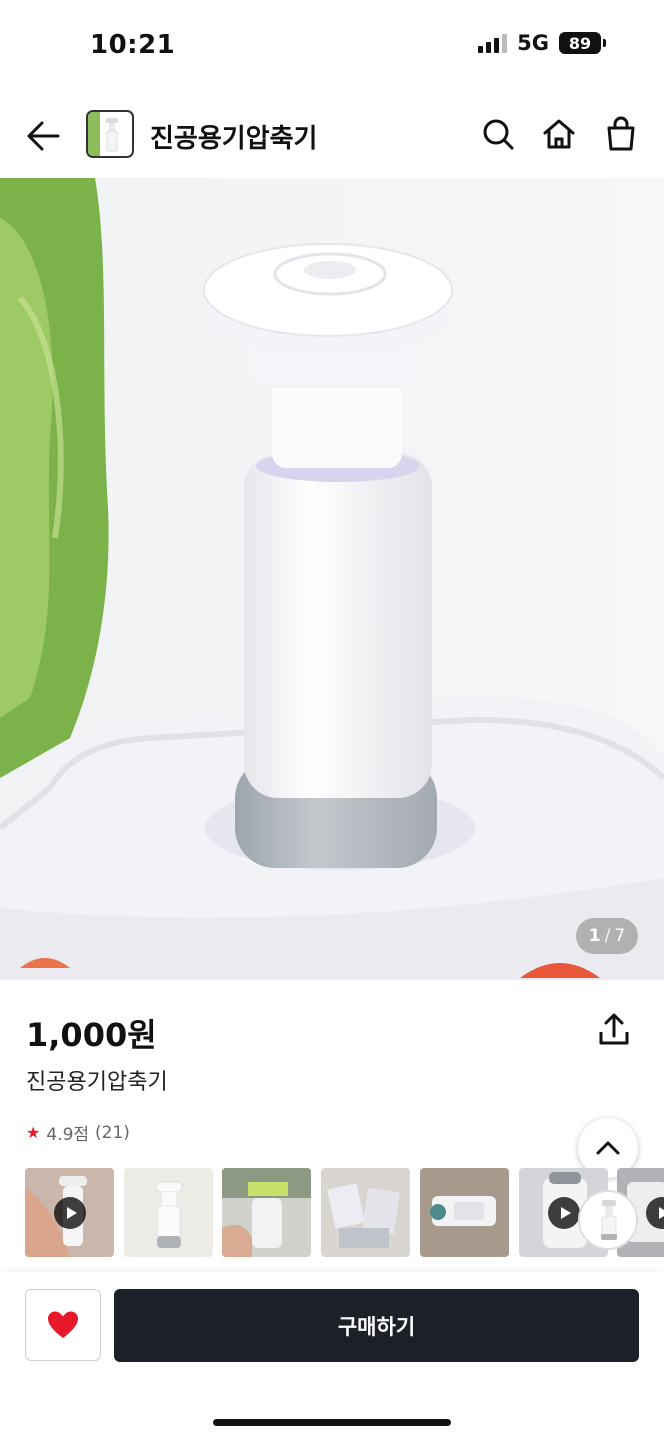  I want to click on home-icon, so click(559, 134).